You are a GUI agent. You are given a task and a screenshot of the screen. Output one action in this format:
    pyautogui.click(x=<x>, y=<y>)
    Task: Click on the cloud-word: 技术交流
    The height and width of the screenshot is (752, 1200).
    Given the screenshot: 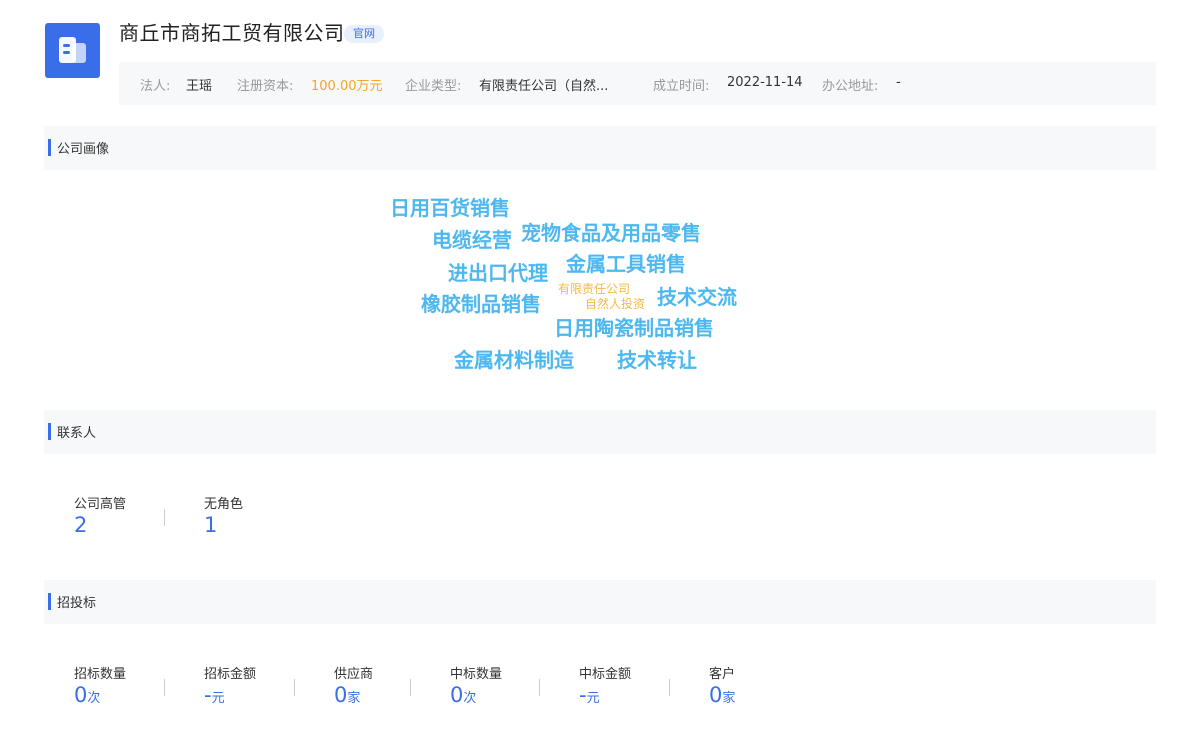 What is the action you would take?
    pyautogui.click(x=697, y=295)
    